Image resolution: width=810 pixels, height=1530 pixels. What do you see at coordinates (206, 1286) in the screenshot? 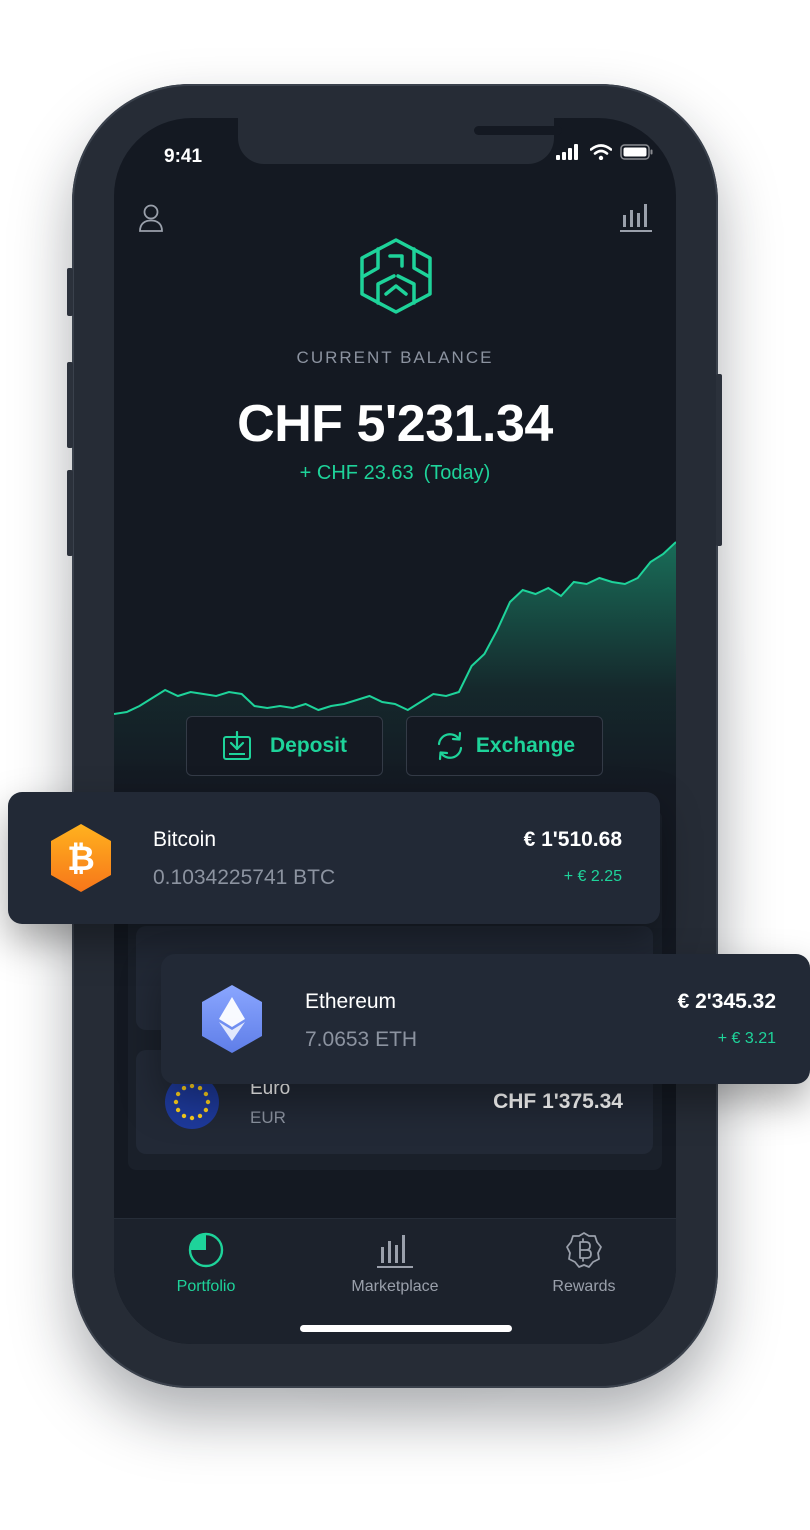
I see `nav-label-portfolio: Portfolio` at bounding box center [206, 1286].